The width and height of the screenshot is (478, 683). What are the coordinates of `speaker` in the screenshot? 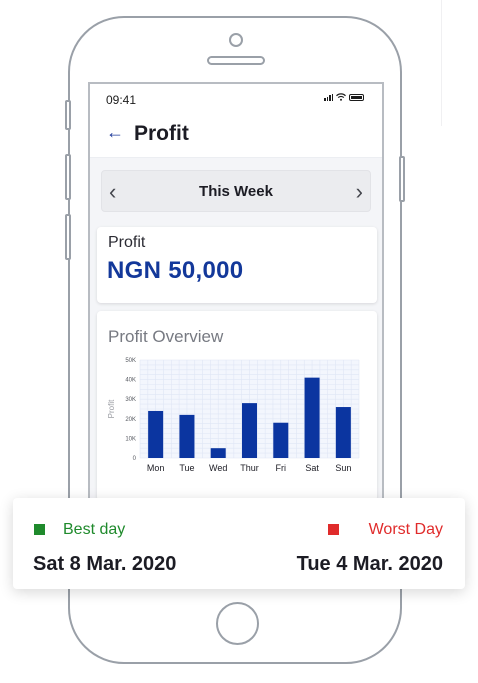 It's located at (236, 60).